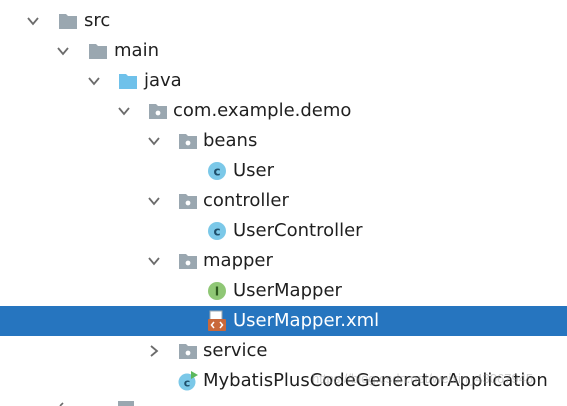 This screenshot has width=567, height=406. Describe the element at coordinates (298, 230) in the screenshot. I see `tree-item-label: UserController` at that location.